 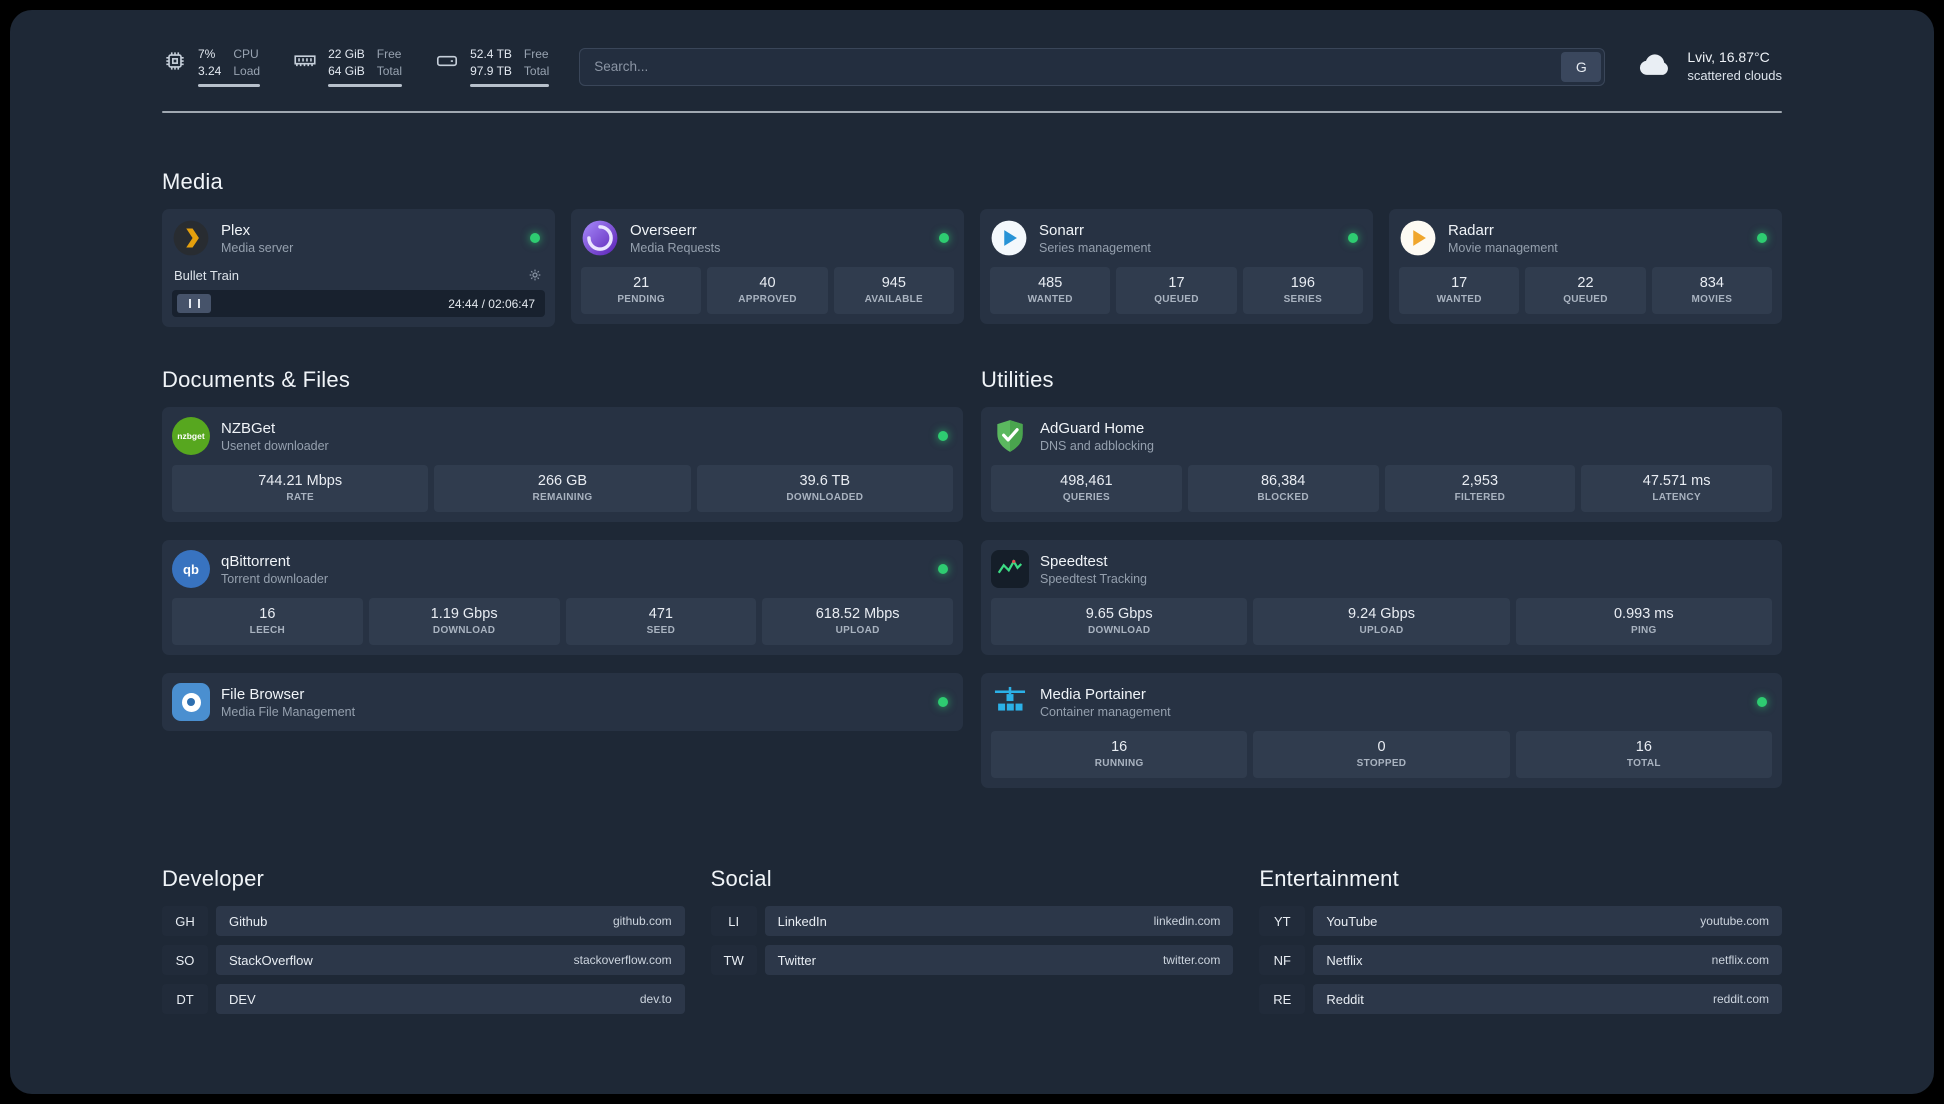 What do you see at coordinates (733, 960) in the screenshot?
I see `bookmark-abbr: TW` at bounding box center [733, 960].